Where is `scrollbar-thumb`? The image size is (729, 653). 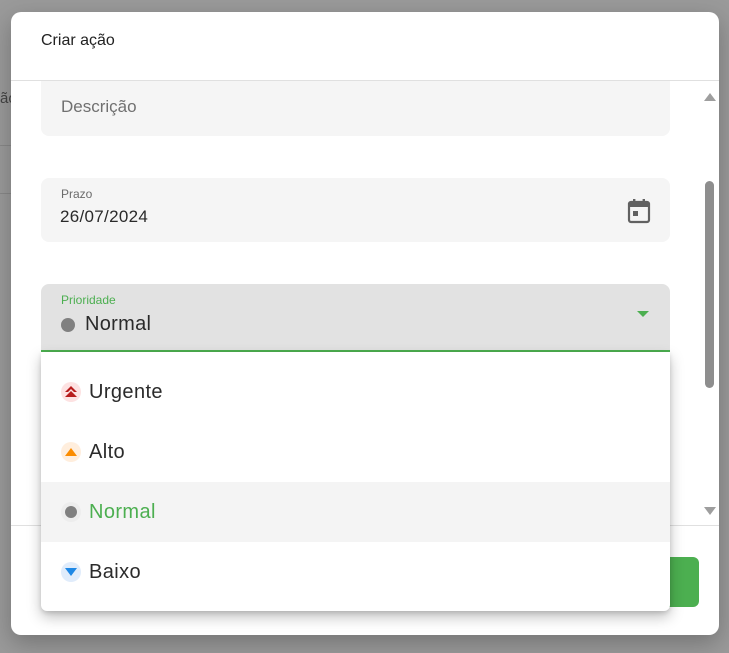 scrollbar-thumb is located at coordinates (709, 284).